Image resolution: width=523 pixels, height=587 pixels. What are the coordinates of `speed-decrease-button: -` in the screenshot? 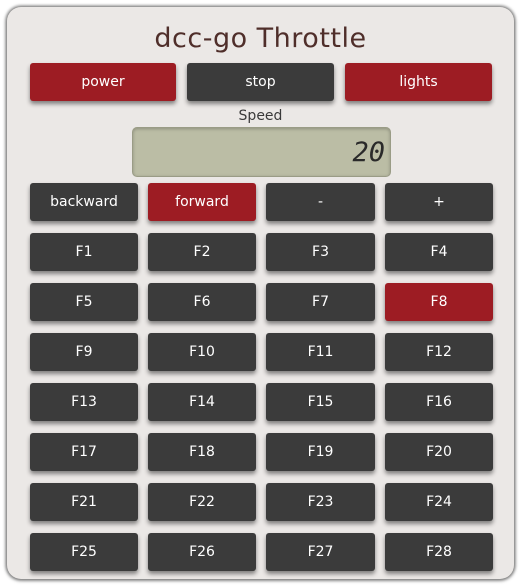 It's located at (320, 202).